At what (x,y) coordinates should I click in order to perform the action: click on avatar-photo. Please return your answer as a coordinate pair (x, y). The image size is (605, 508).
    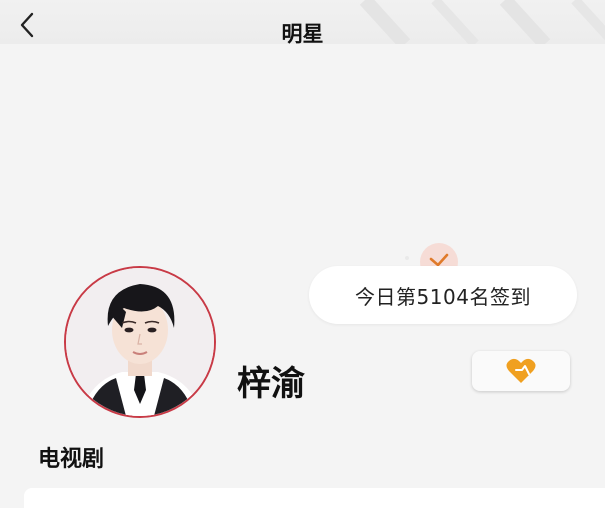
    Looking at the image, I should click on (140, 342).